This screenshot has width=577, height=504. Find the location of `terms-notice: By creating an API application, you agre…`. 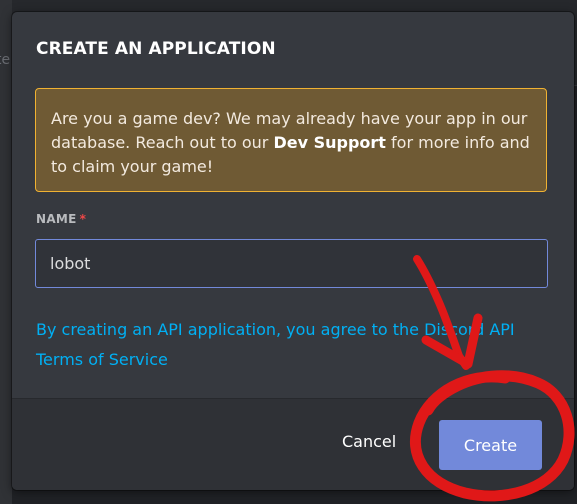

terms-notice: By creating an API application, you agre… is located at coordinates (296, 345).